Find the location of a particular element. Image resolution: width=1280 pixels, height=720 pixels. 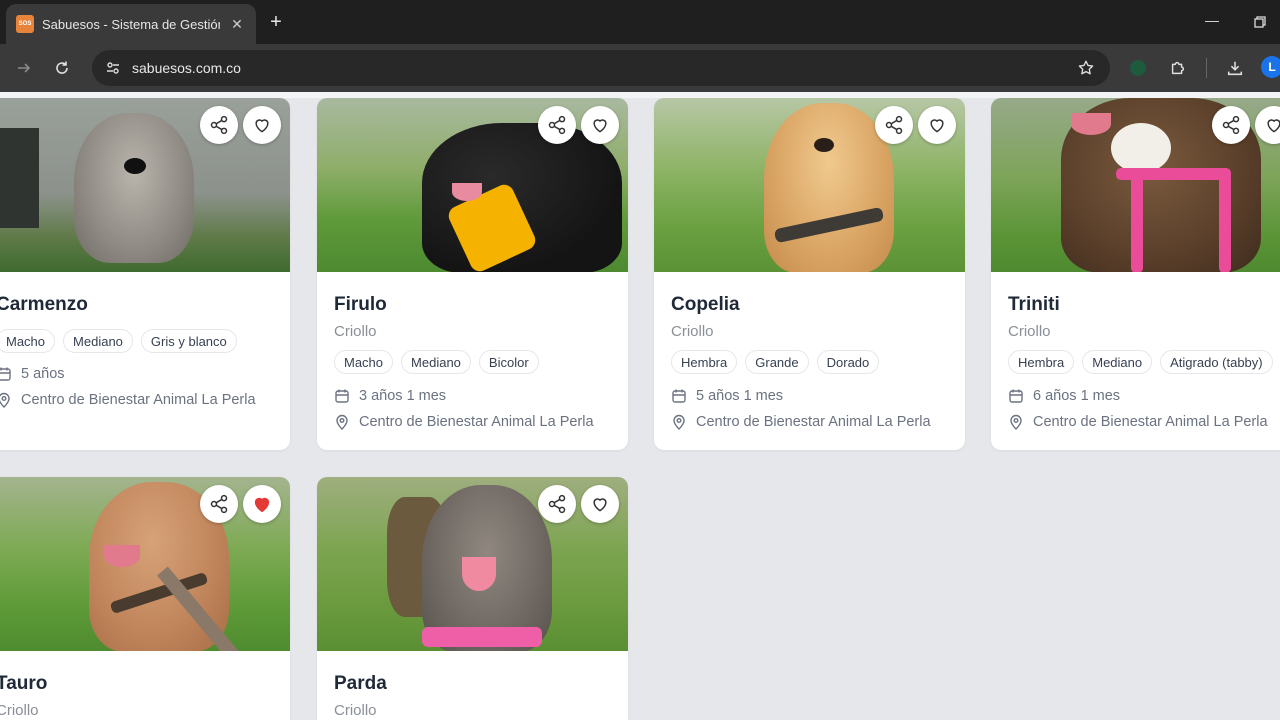

tag-color: Gris y blanco is located at coordinates (188, 341).